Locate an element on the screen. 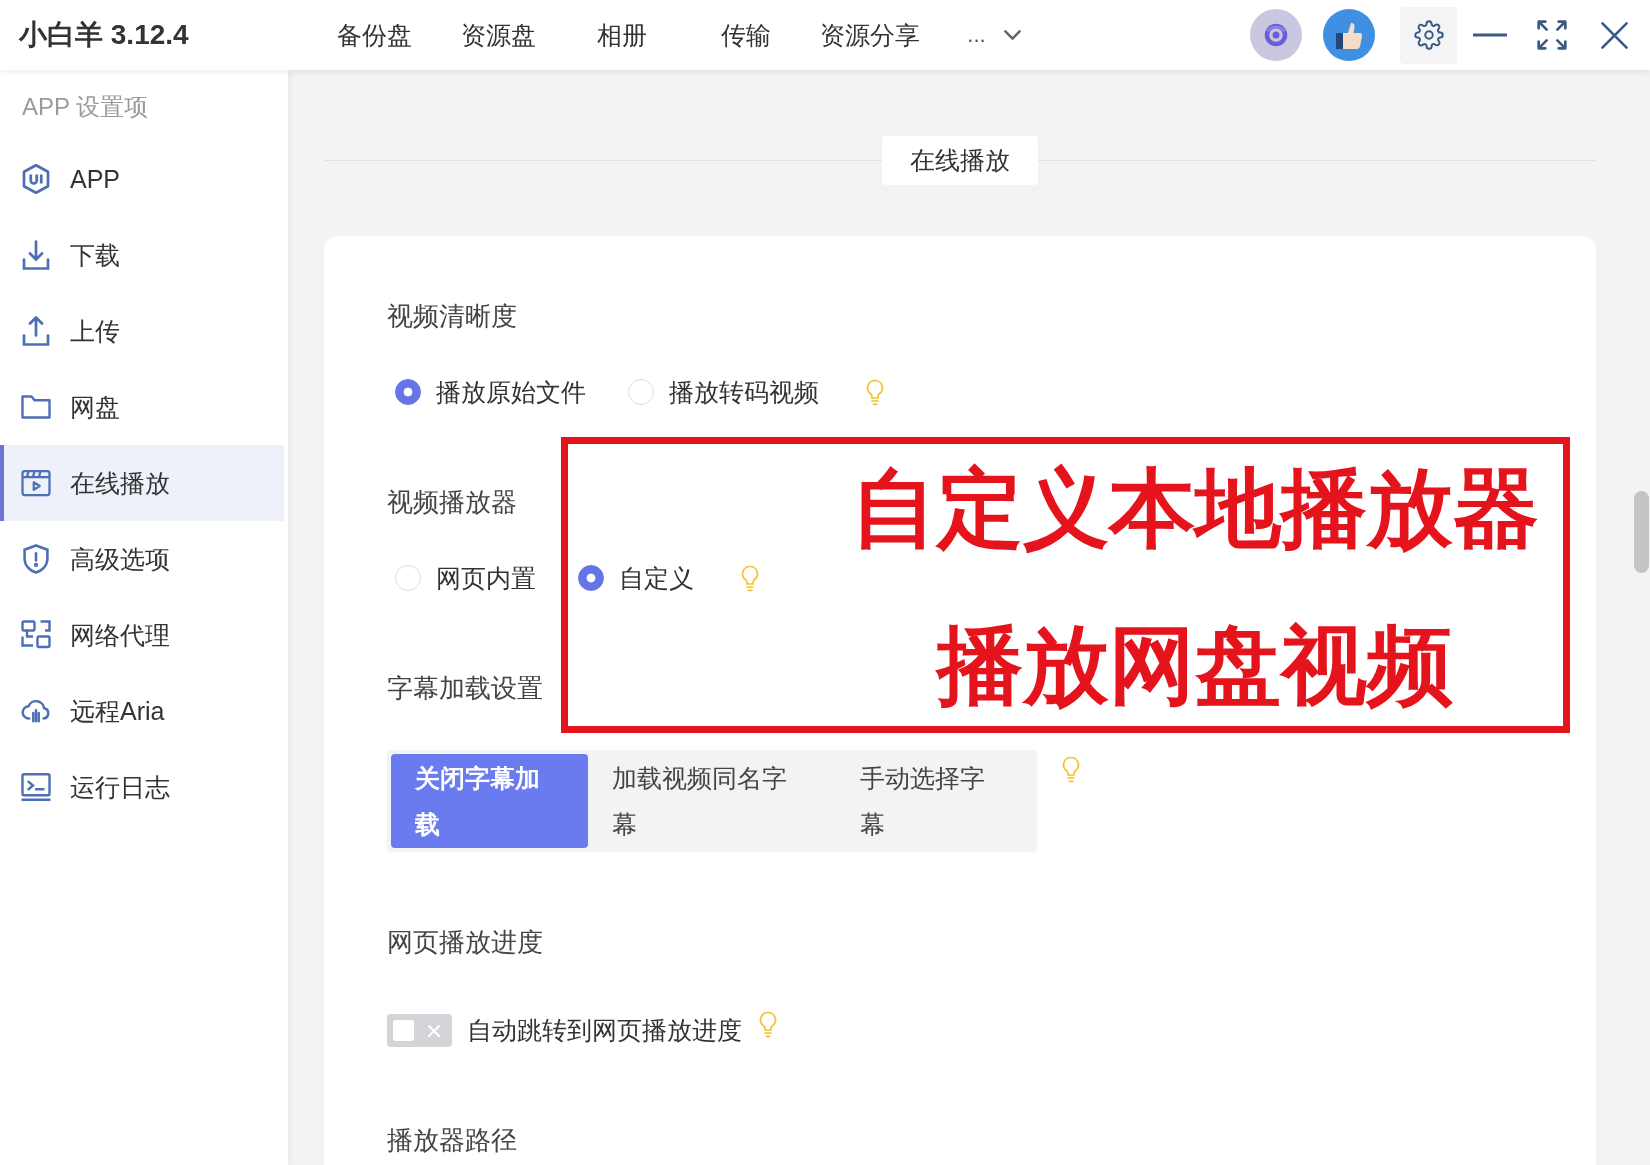 The image size is (1650, 1165). settings-button is located at coordinates (1428, 35).